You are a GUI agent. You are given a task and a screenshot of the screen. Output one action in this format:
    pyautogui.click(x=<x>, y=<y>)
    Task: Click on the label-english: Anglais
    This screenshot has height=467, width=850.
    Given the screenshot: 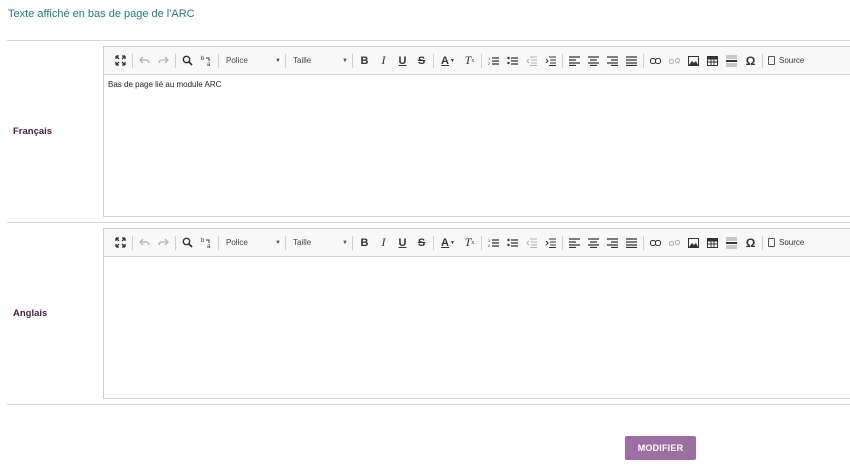 What is the action you would take?
    pyautogui.click(x=30, y=313)
    